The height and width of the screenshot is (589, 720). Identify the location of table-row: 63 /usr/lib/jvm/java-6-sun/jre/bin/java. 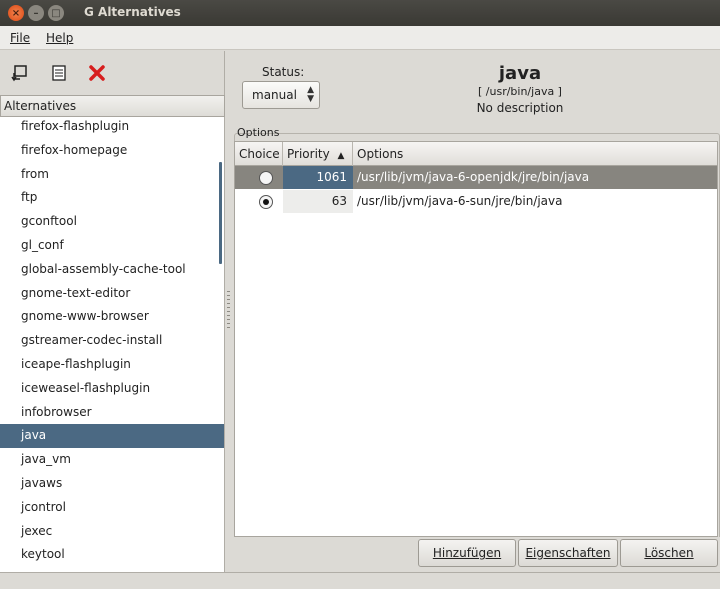
(476, 201).